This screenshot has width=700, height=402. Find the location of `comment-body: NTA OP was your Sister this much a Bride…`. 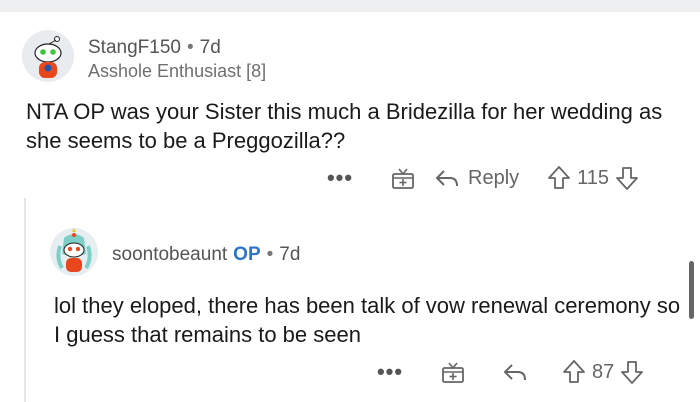

comment-body: NTA OP was your Sister this much a Bride… is located at coordinates (344, 126).